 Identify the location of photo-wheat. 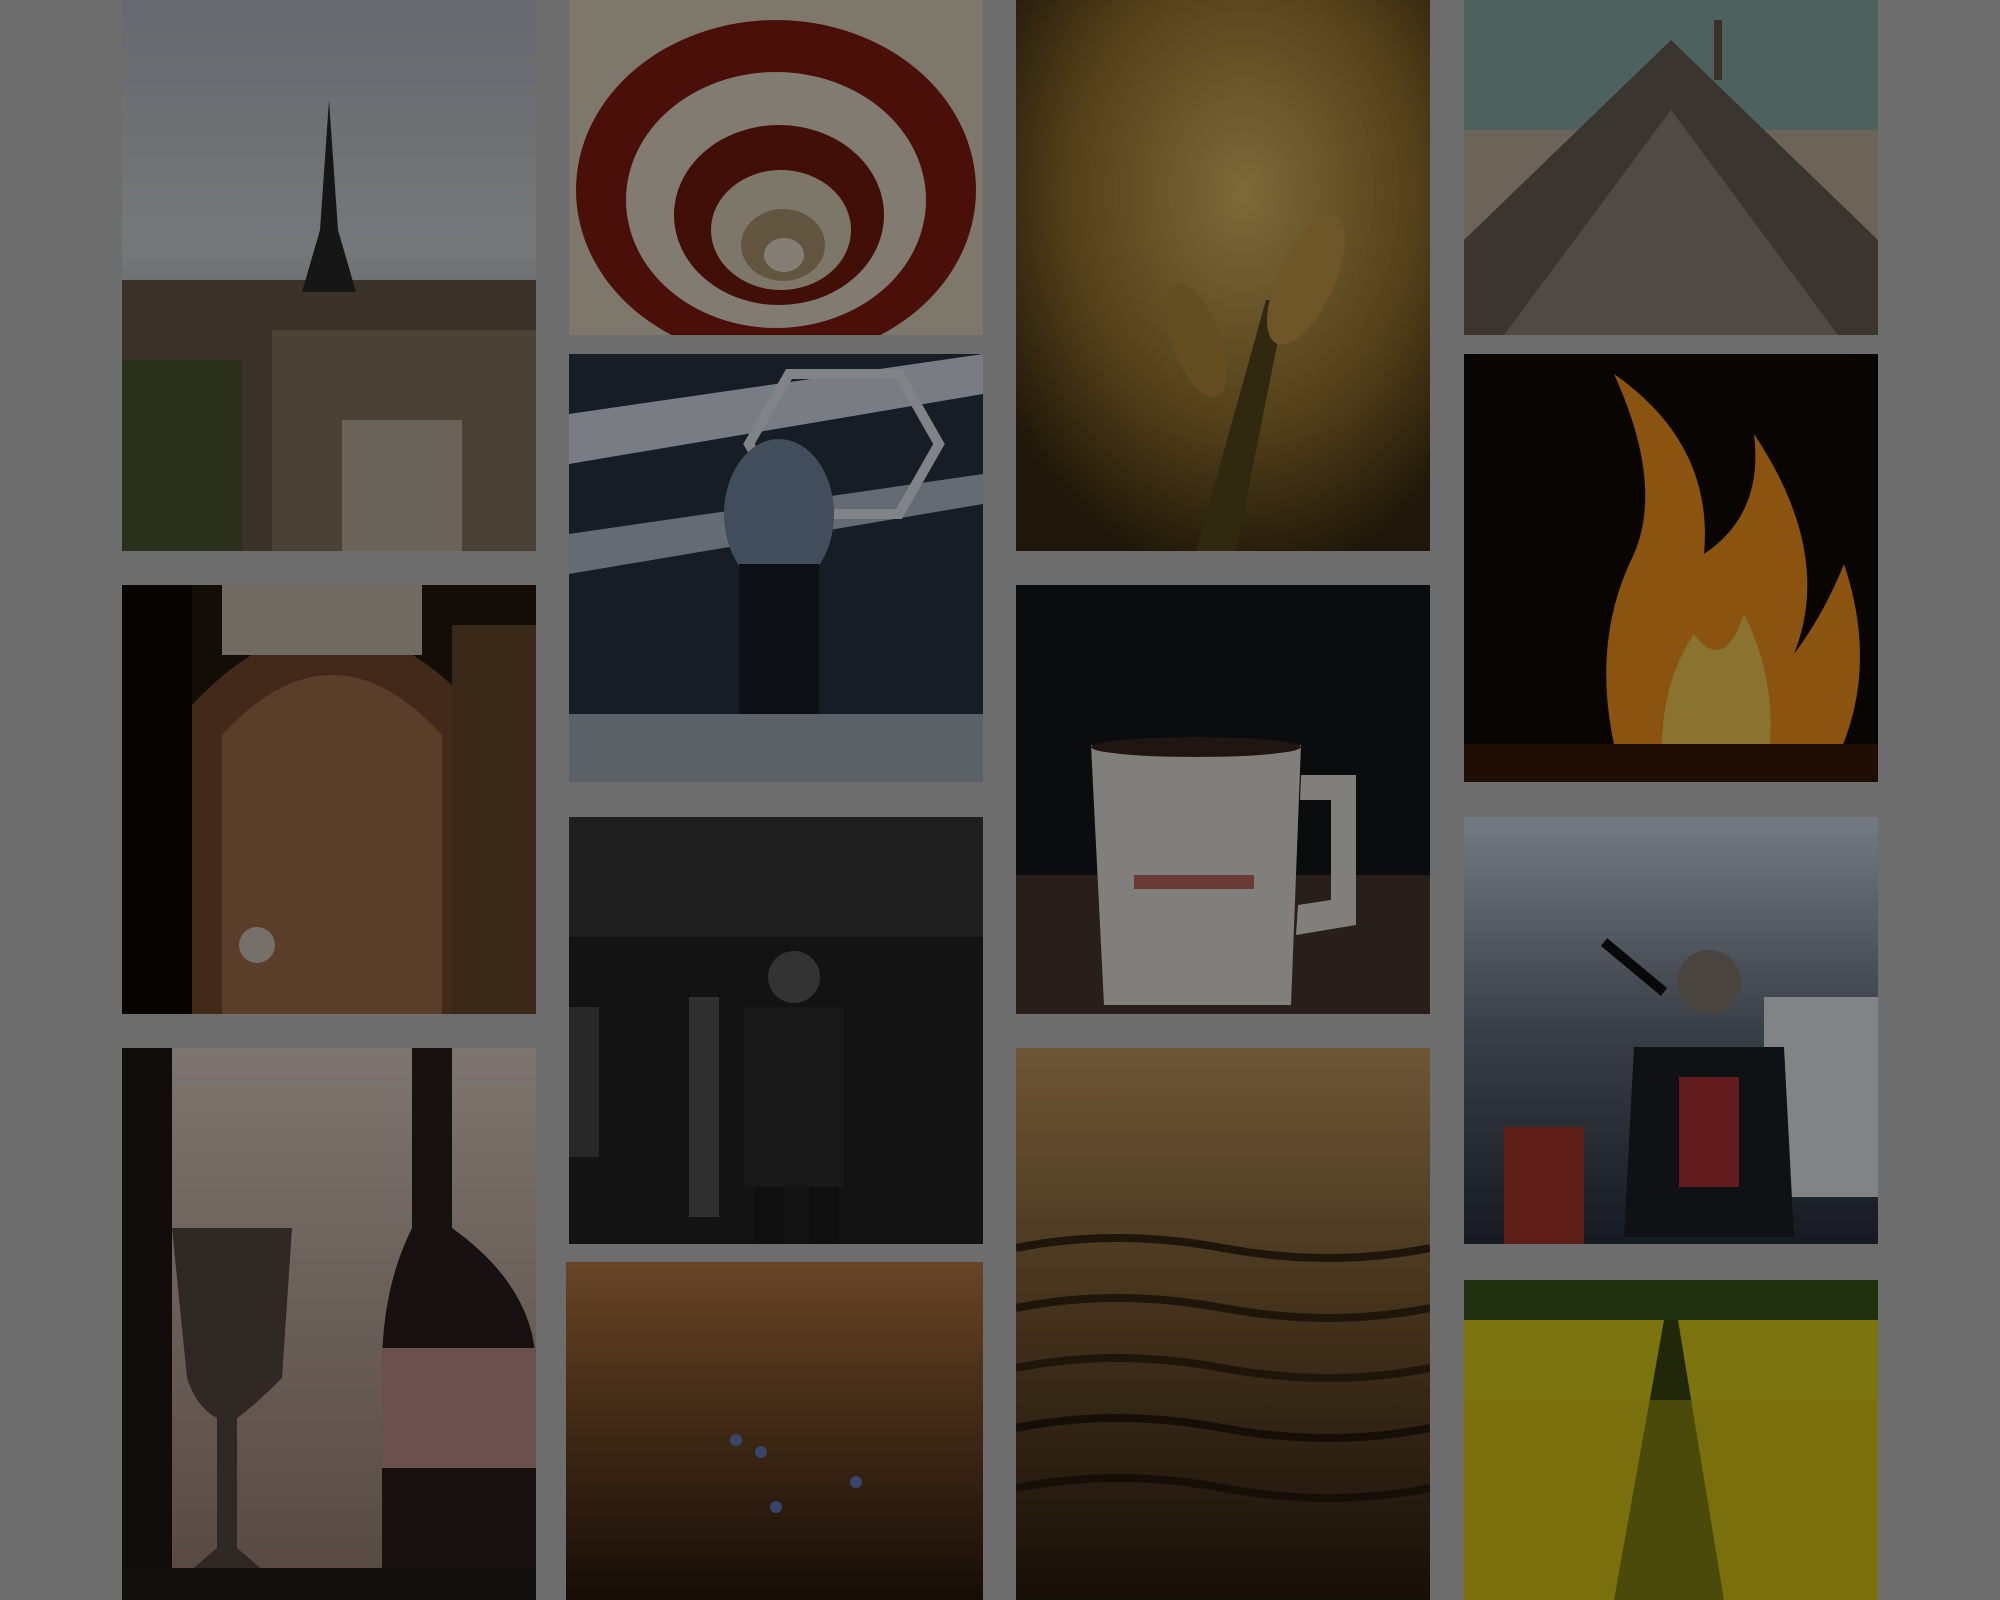
(1223, 275).